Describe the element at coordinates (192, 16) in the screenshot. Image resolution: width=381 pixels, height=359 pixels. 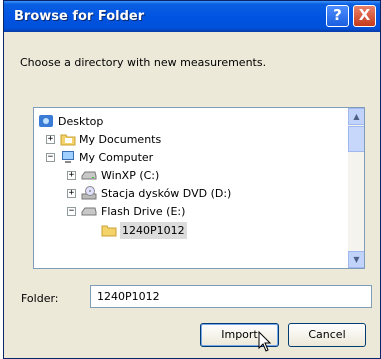
I see `title-bar: Browse for Folder ? X` at that location.